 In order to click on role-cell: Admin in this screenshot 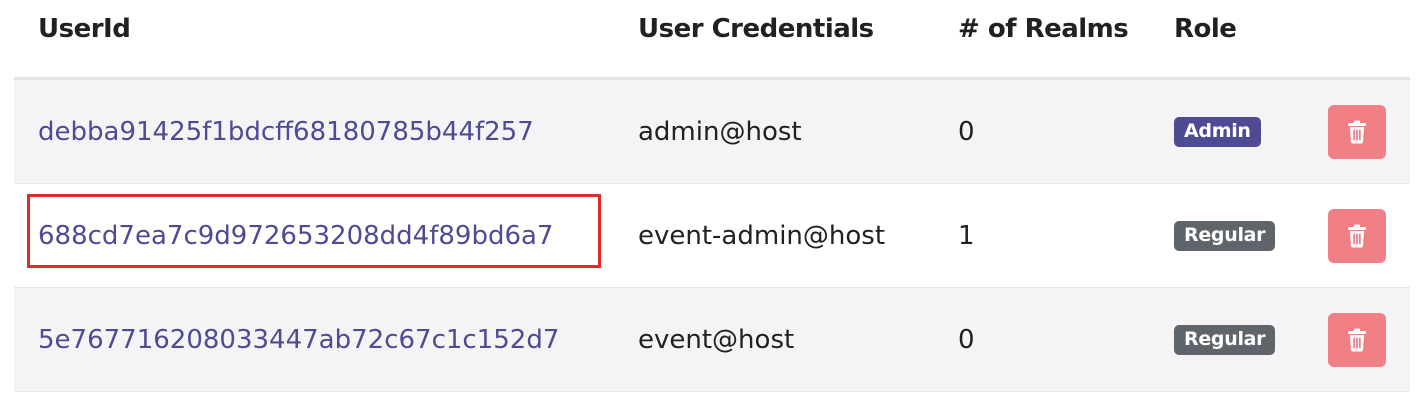, I will do `click(1217, 131)`.